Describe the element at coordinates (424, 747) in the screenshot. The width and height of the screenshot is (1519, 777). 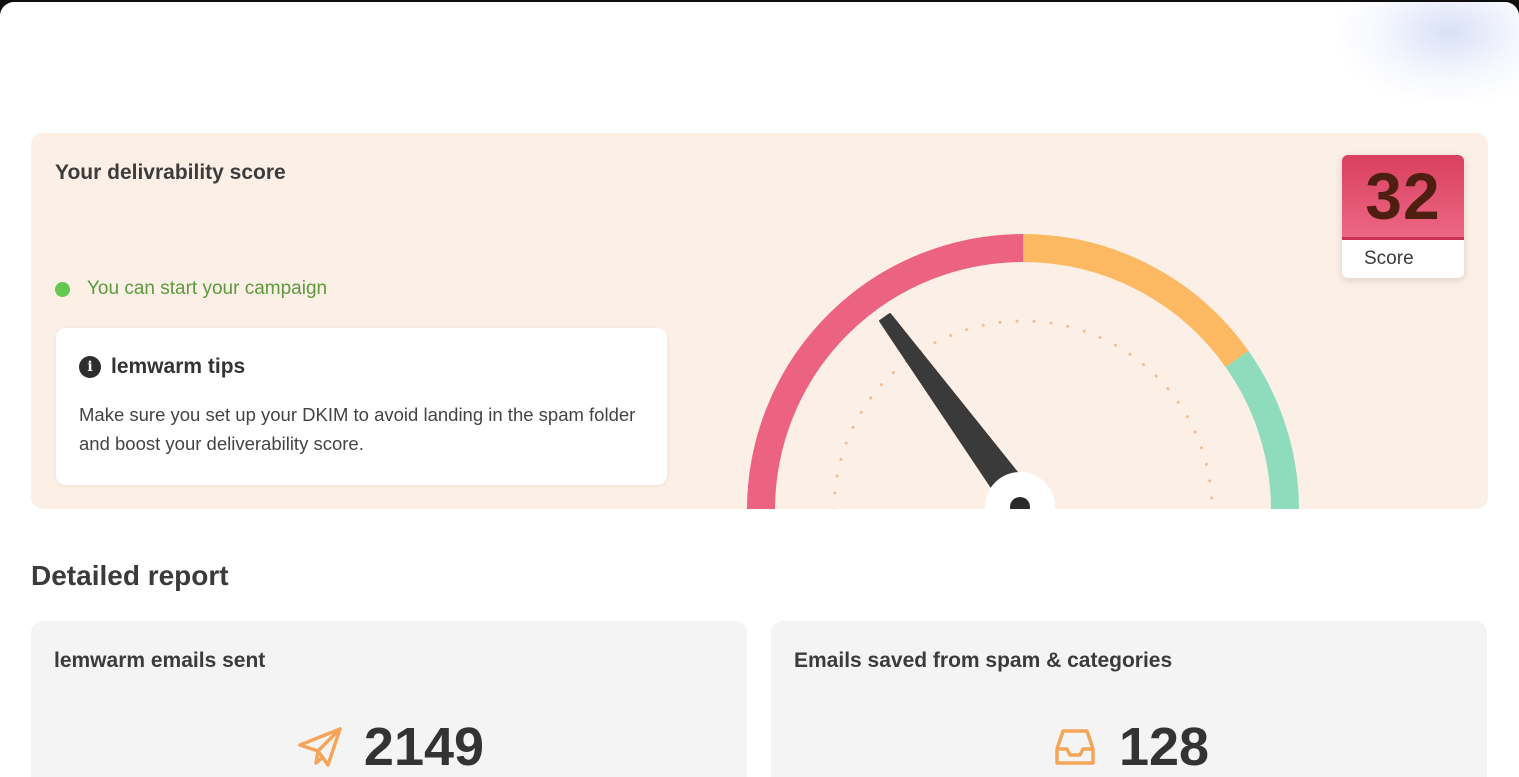
I see `emails-sent-value: 2149` at that location.